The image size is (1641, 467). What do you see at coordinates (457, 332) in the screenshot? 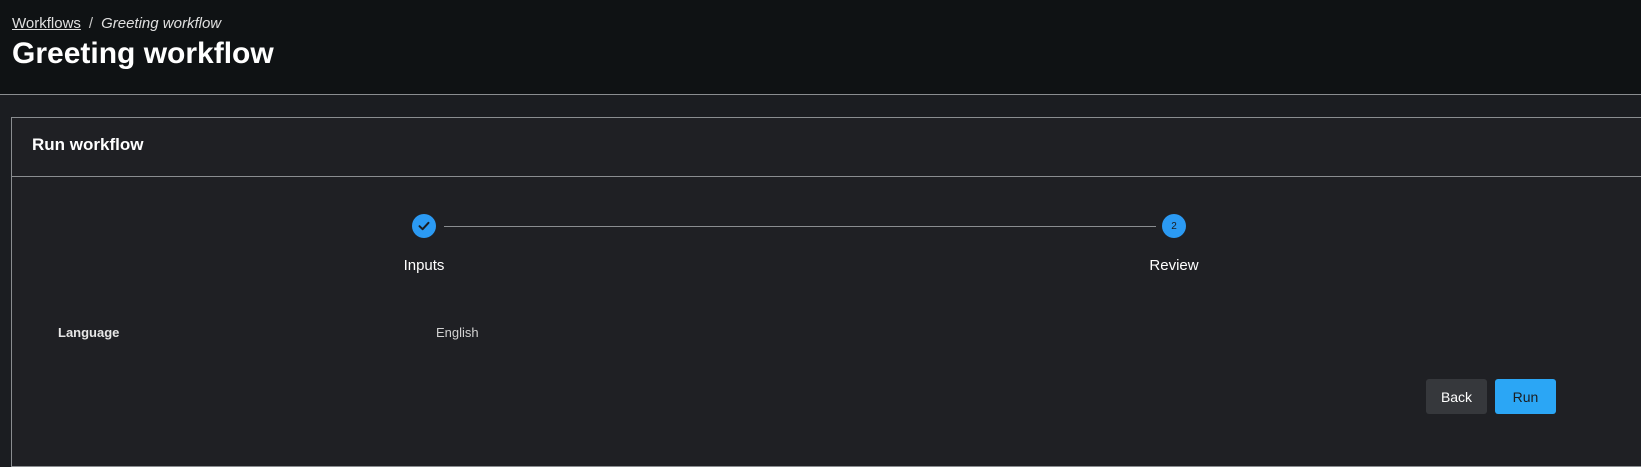
I see `review-value: English` at bounding box center [457, 332].